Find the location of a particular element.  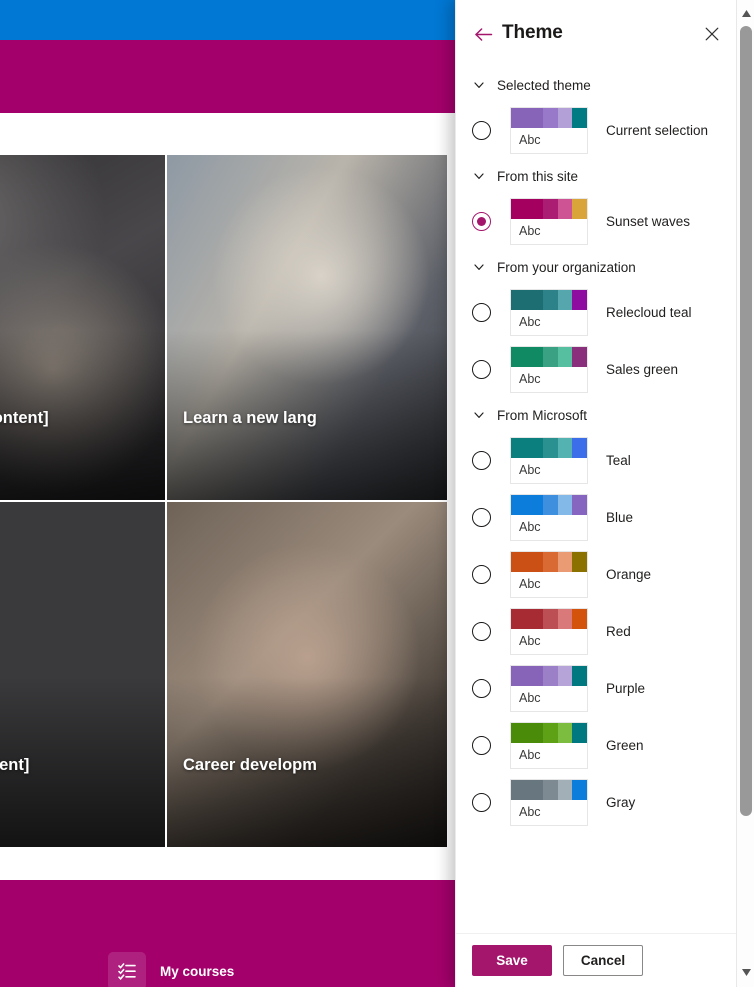

card-title: Career developm is located at coordinates (250, 765).